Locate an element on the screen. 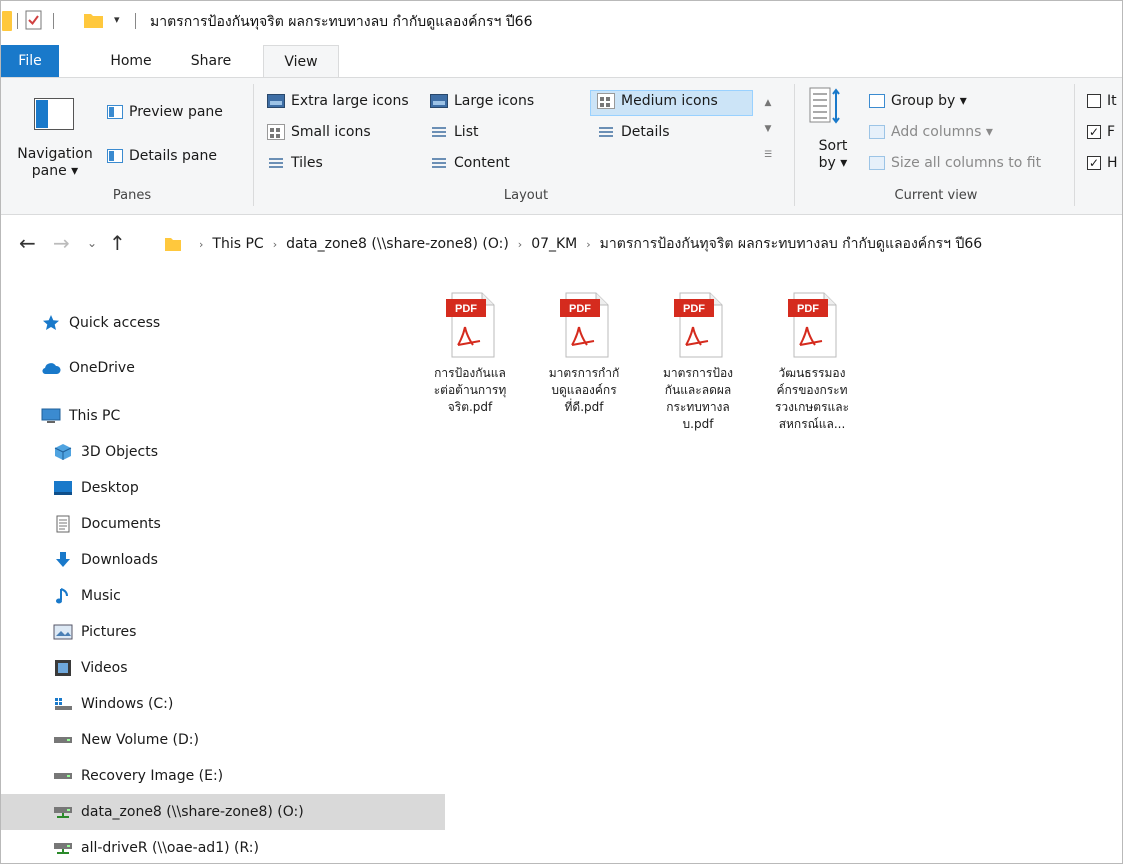 The height and width of the screenshot is (865, 1124). extra-large-icons-button: Extra large icons is located at coordinates (338, 101).